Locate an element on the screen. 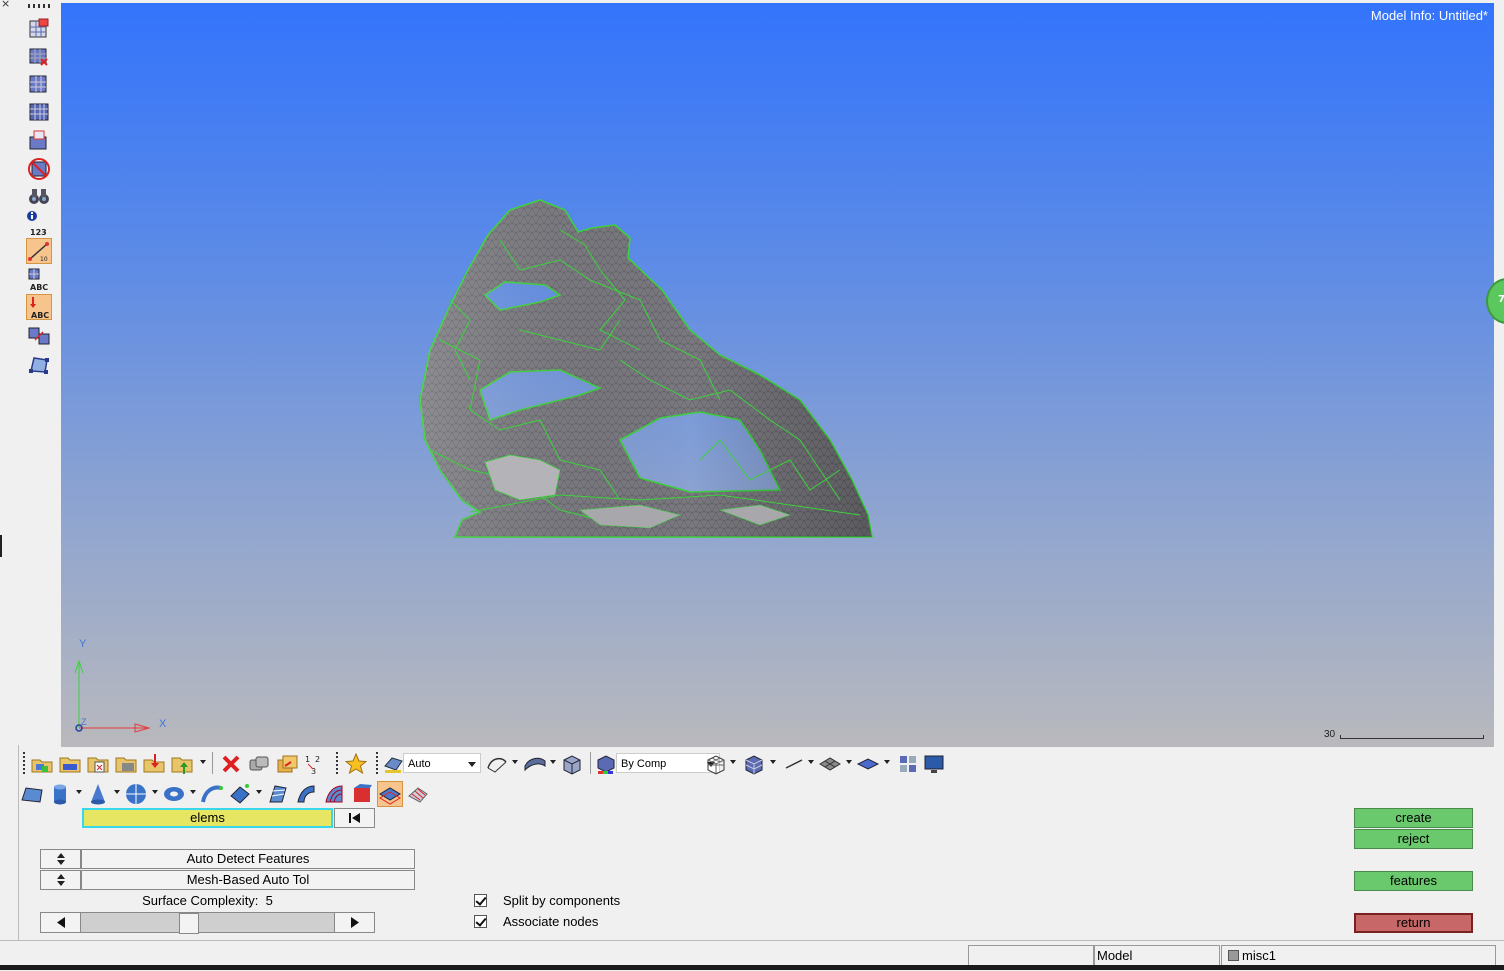 This screenshot has height=971, width=1504. mesh-edit-icon is located at coordinates (39, 84).